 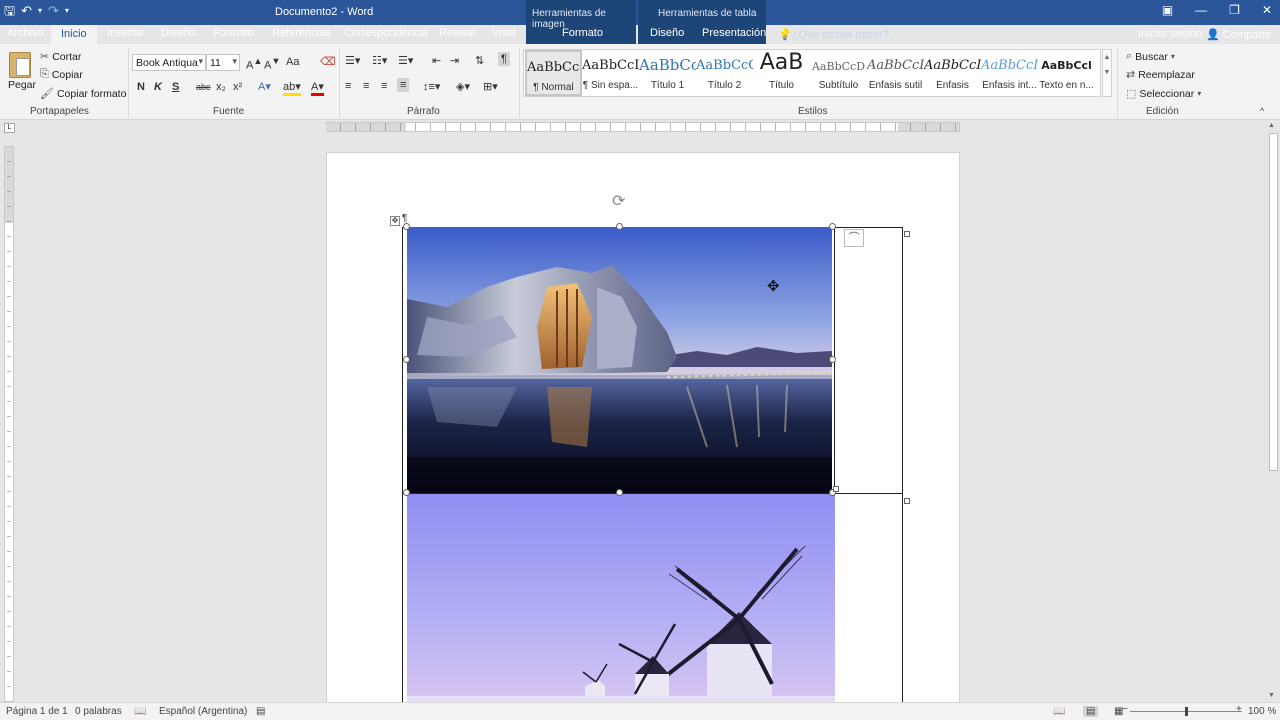 I want to click on decrease-indent-icon: ⇤, so click(x=436, y=60).